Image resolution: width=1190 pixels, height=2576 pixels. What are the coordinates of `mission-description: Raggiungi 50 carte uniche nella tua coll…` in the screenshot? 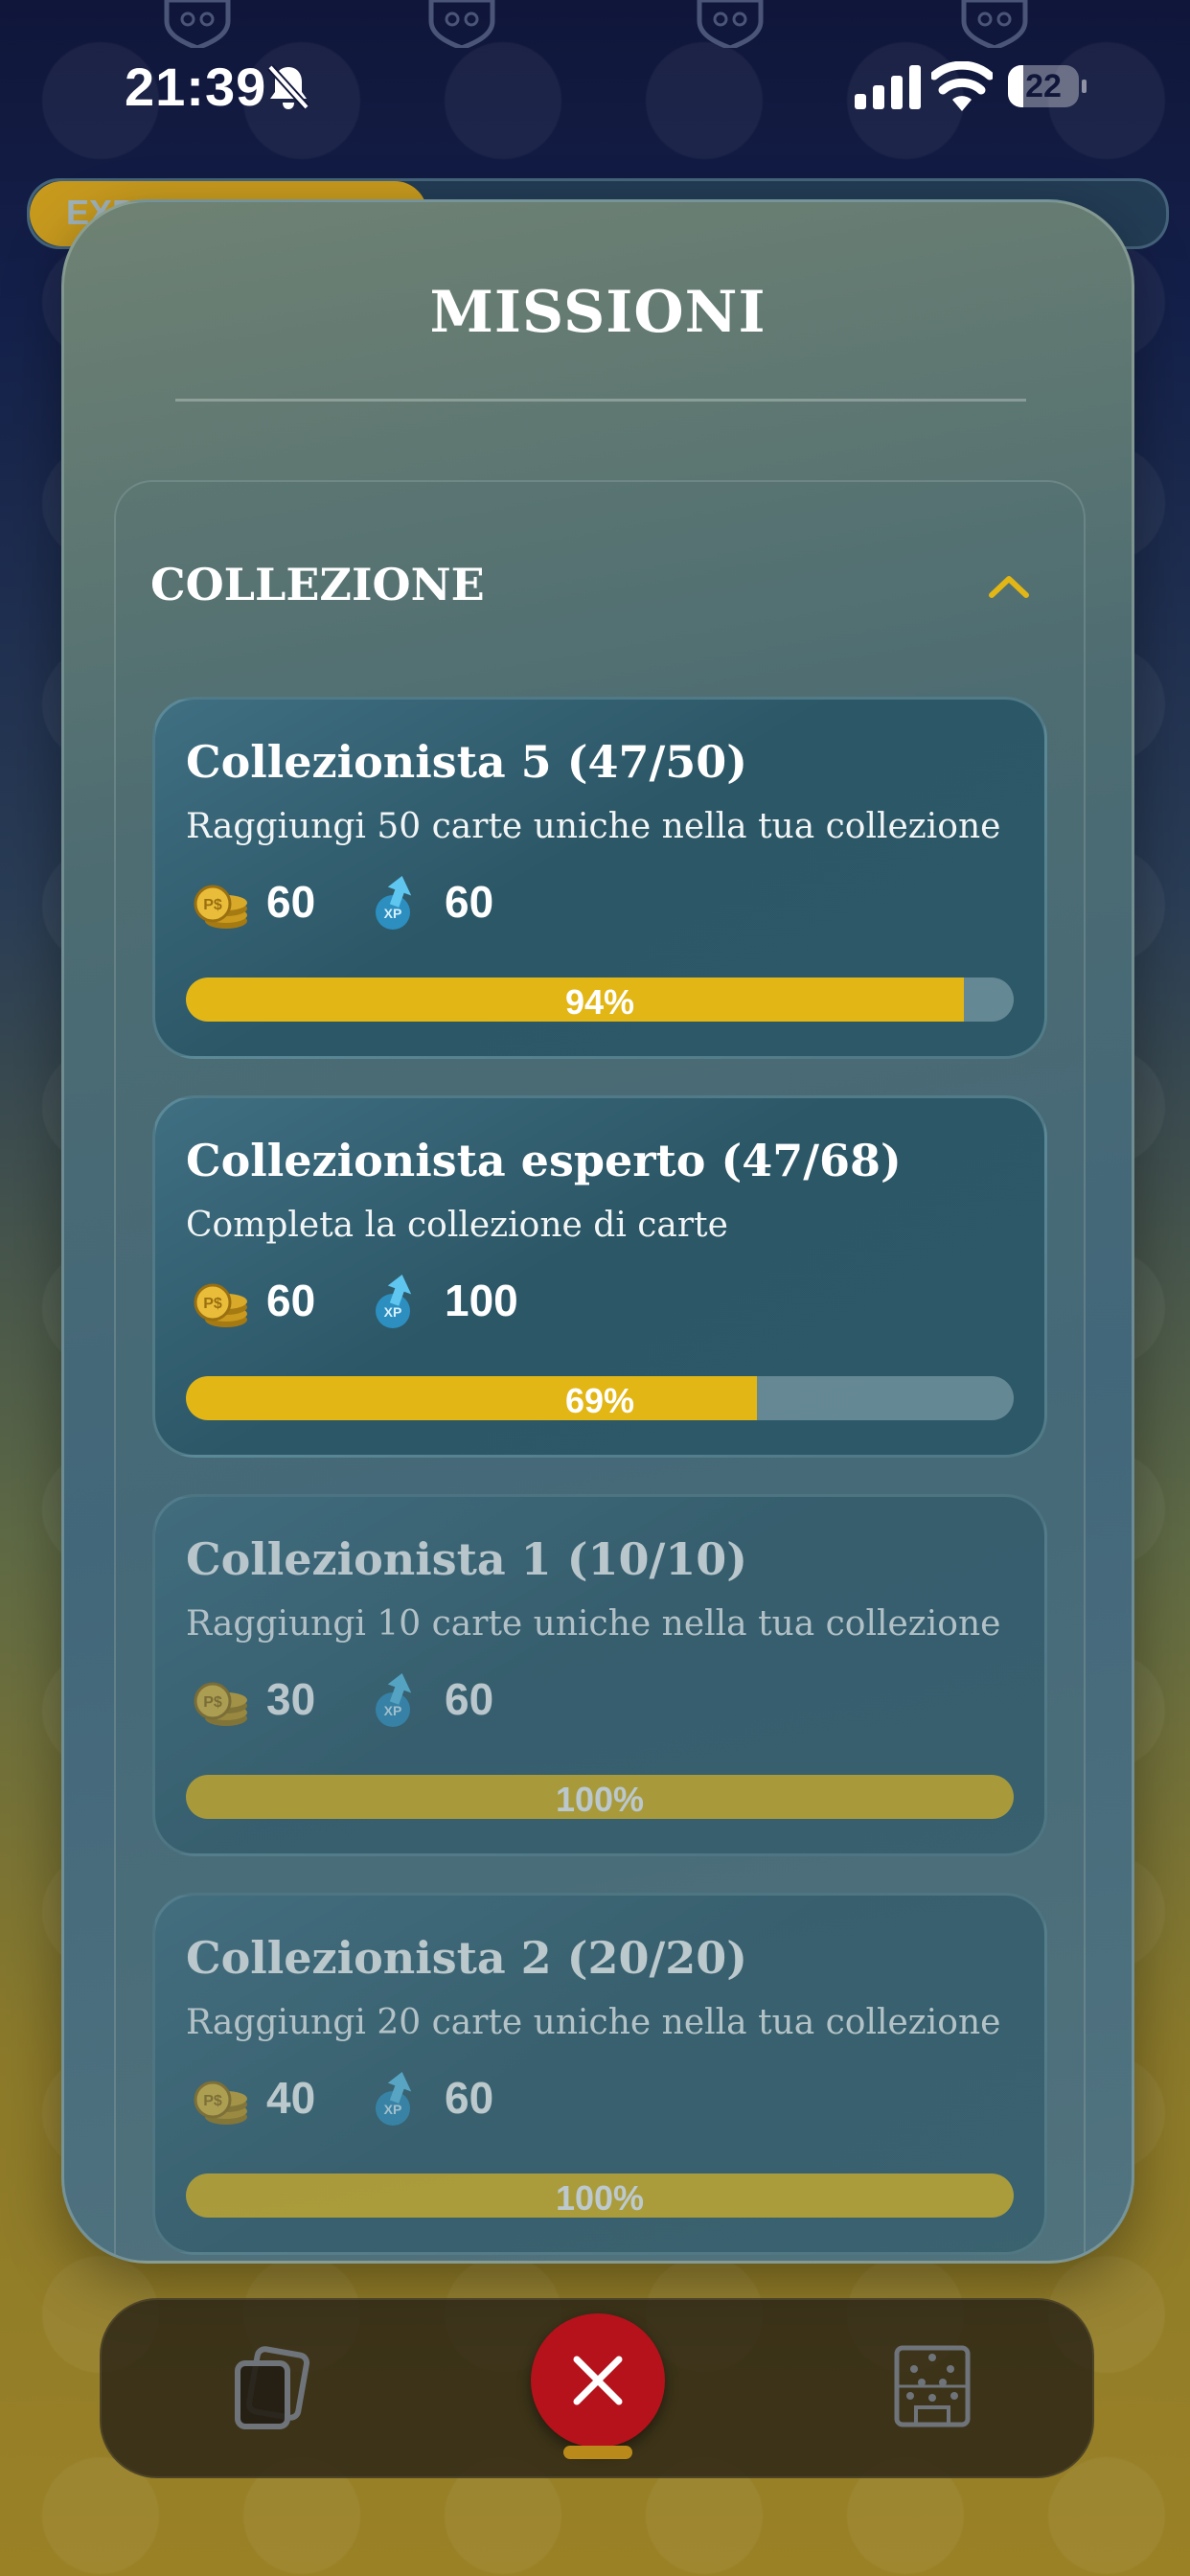 It's located at (593, 826).